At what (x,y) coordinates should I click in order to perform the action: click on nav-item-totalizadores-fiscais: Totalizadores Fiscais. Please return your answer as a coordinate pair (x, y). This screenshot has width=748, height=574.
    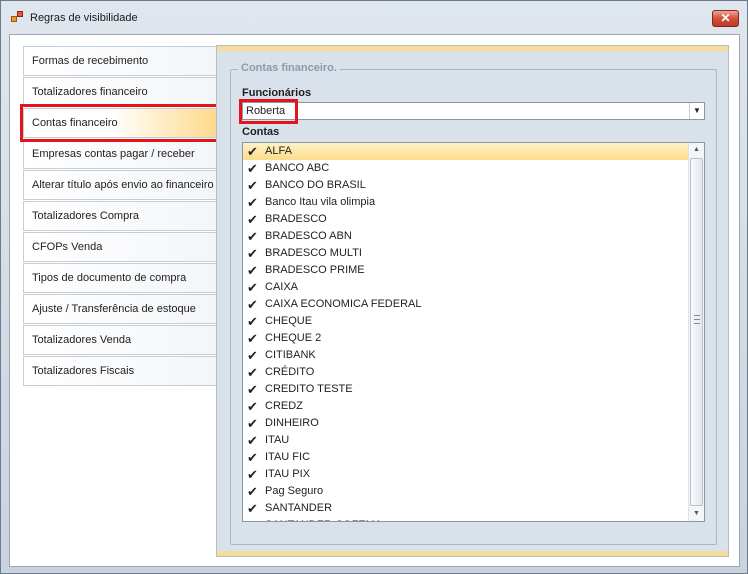
    Looking at the image, I should click on (120, 371).